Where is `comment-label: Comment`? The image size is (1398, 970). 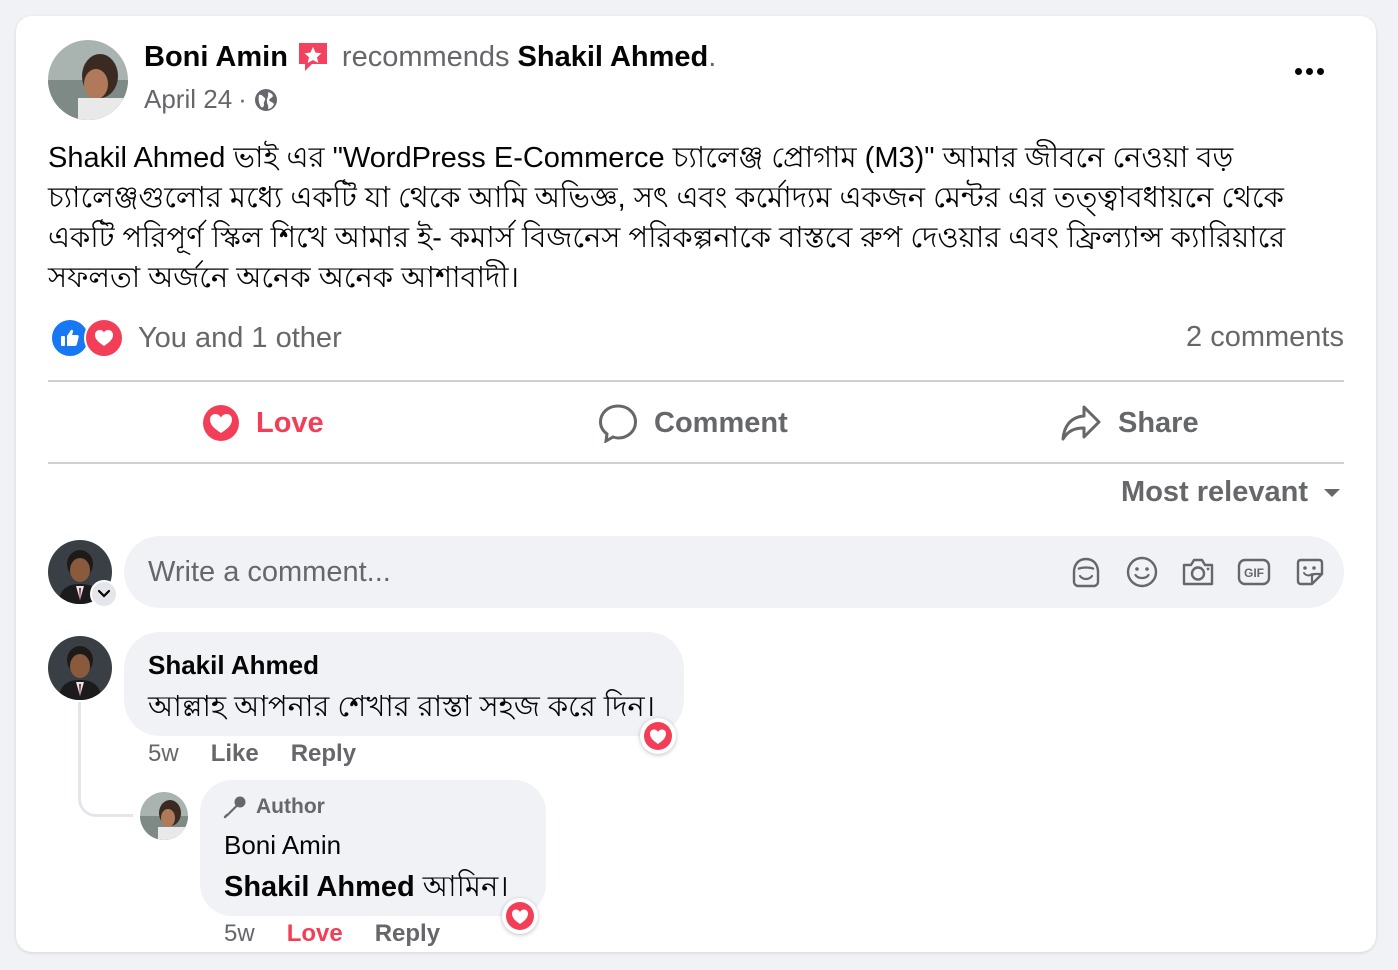 comment-label: Comment is located at coordinates (721, 422).